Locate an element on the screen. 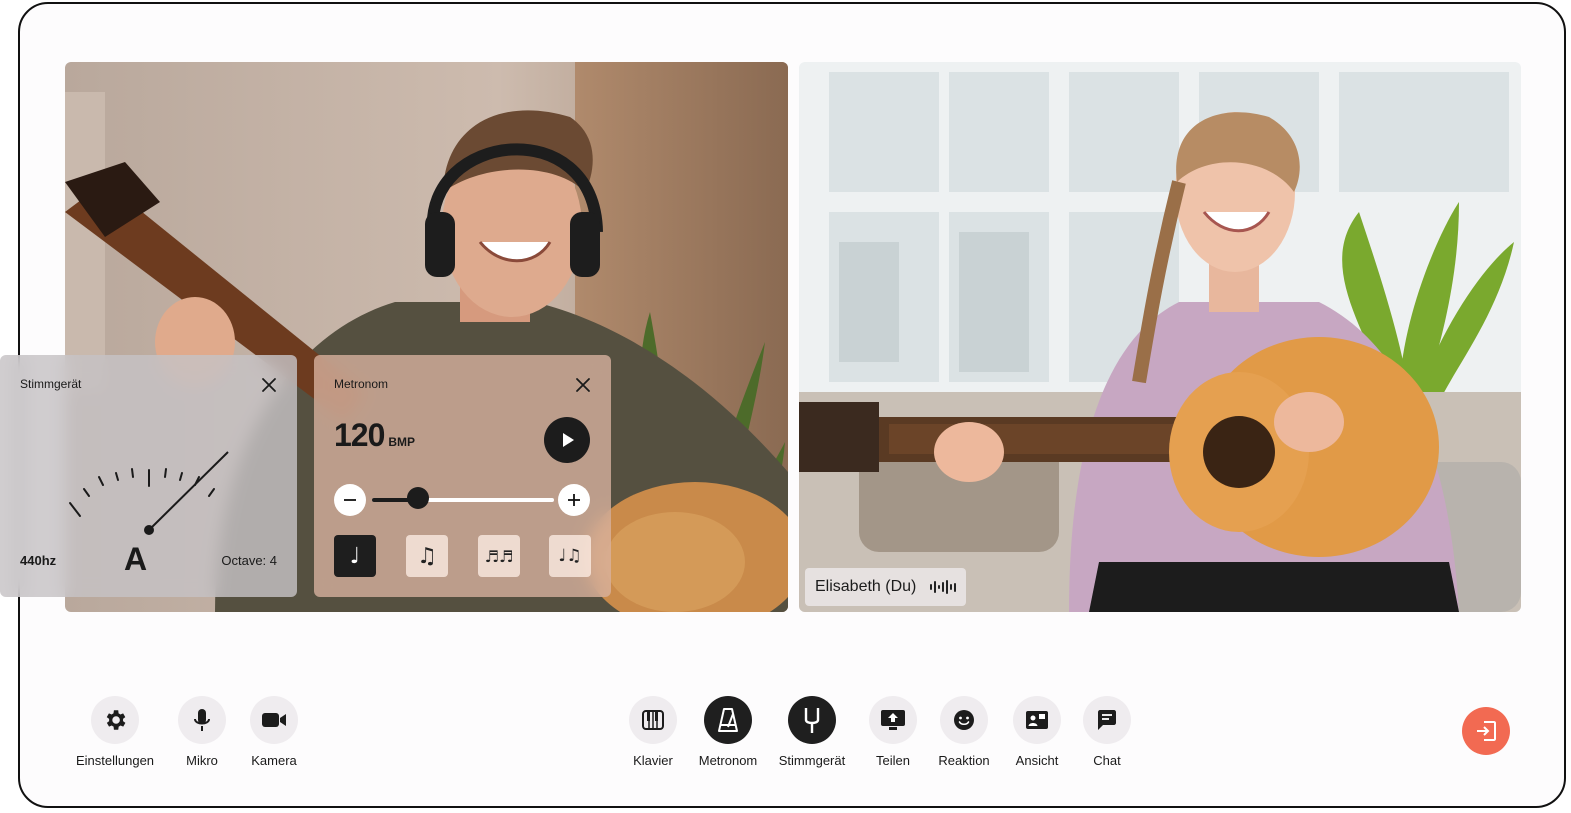 This screenshot has height=813, width=1571. metronome-circle is located at coordinates (728, 720).